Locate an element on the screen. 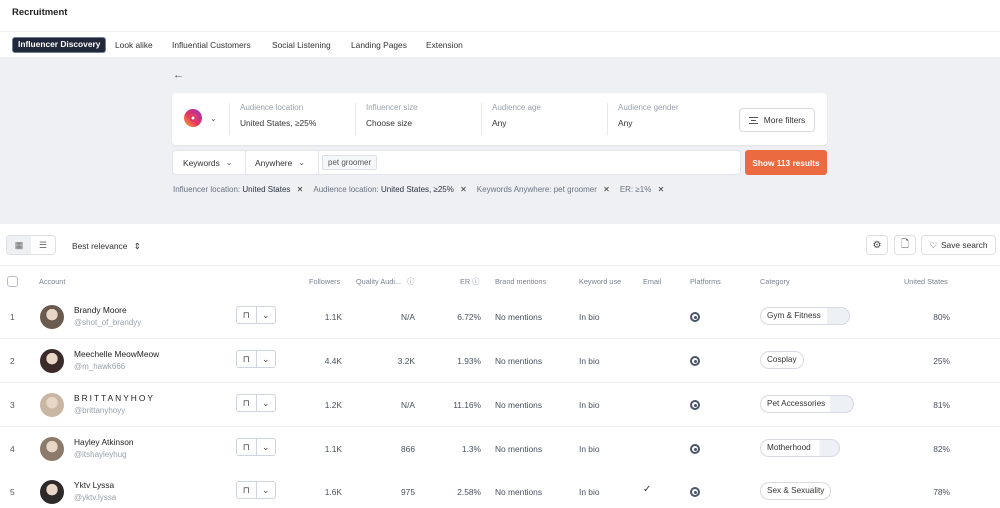 This screenshot has width=1000, height=508. col-platforms: Platforms is located at coordinates (705, 281).